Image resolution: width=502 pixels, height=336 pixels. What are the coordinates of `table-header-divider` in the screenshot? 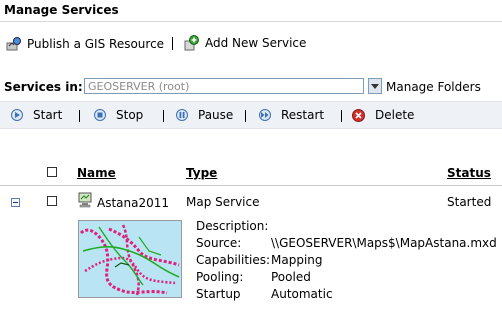 It's located at (251, 185).